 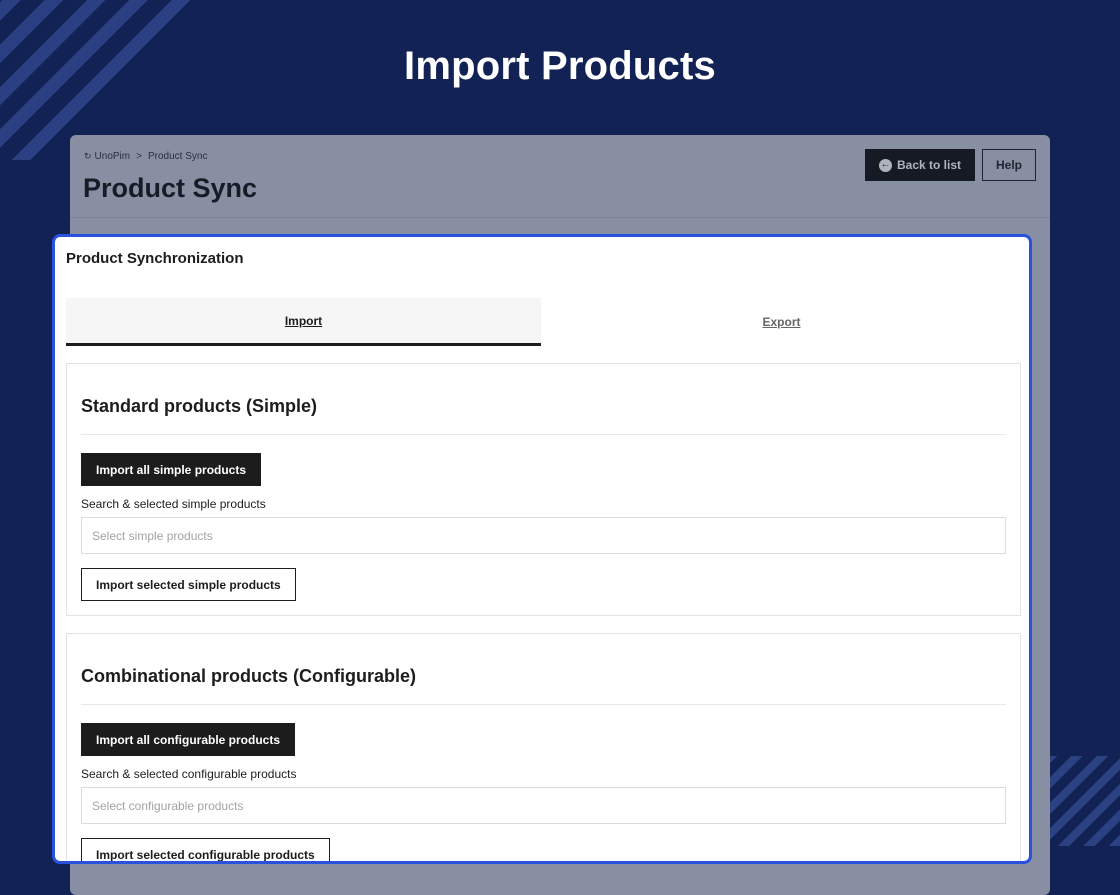 What do you see at coordinates (155, 258) in the screenshot?
I see `card-title: Product Synchronization` at bounding box center [155, 258].